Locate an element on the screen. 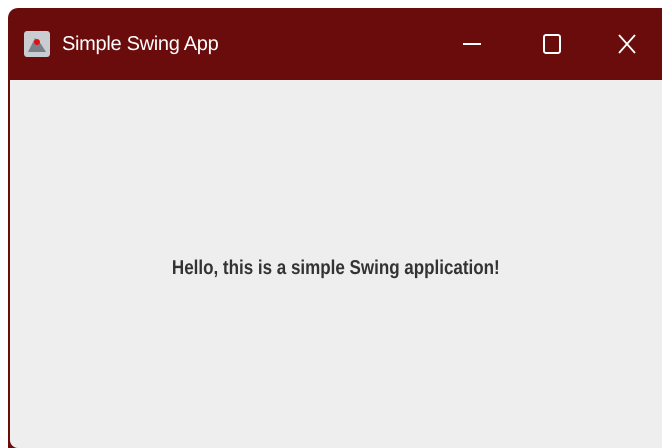 This screenshot has height=448, width=662. greeting-label: Hello, this is a simple Swing application! is located at coordinates (336, 268).